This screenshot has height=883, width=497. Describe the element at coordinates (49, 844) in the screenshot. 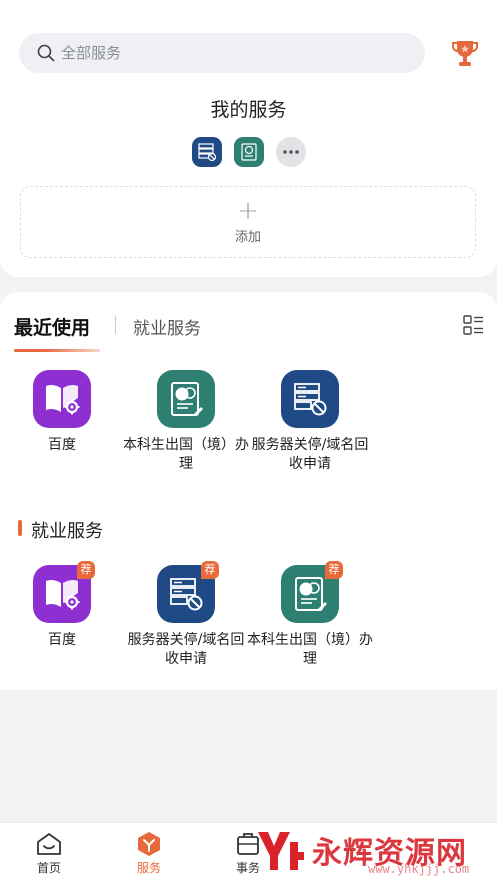

I see `home-icon` at that location.